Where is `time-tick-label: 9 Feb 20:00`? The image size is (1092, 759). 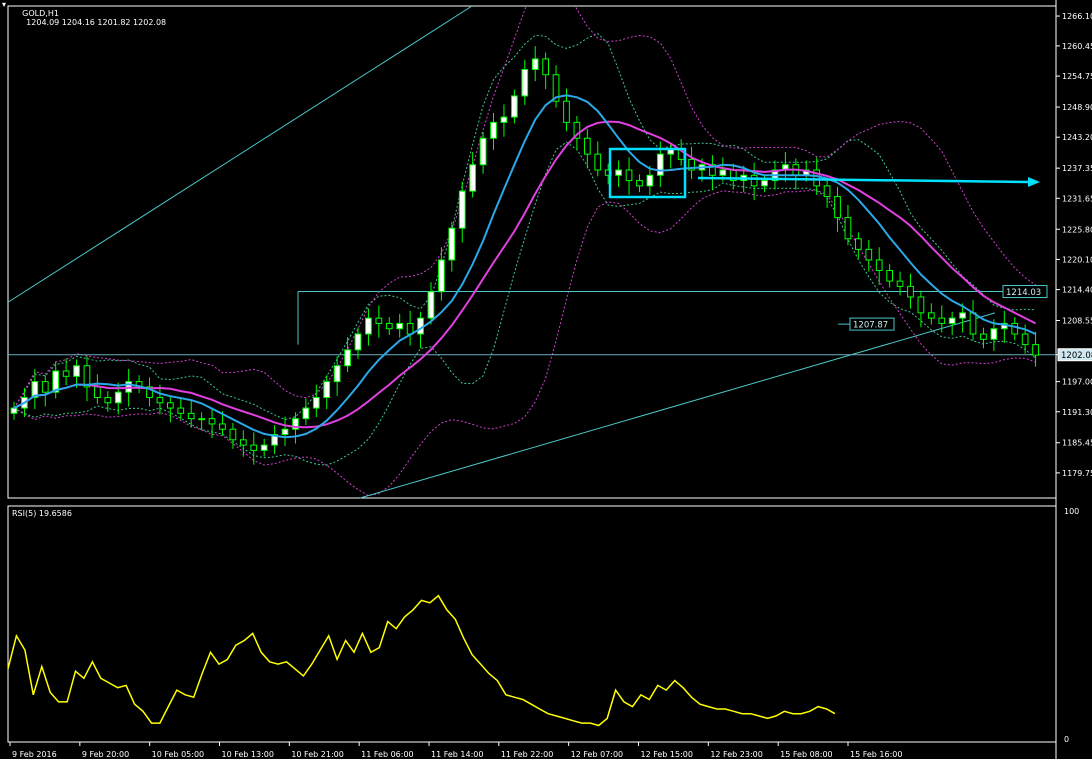 time-tick-label: 9 Feb 20:00 is located at coordinates (105, 754).